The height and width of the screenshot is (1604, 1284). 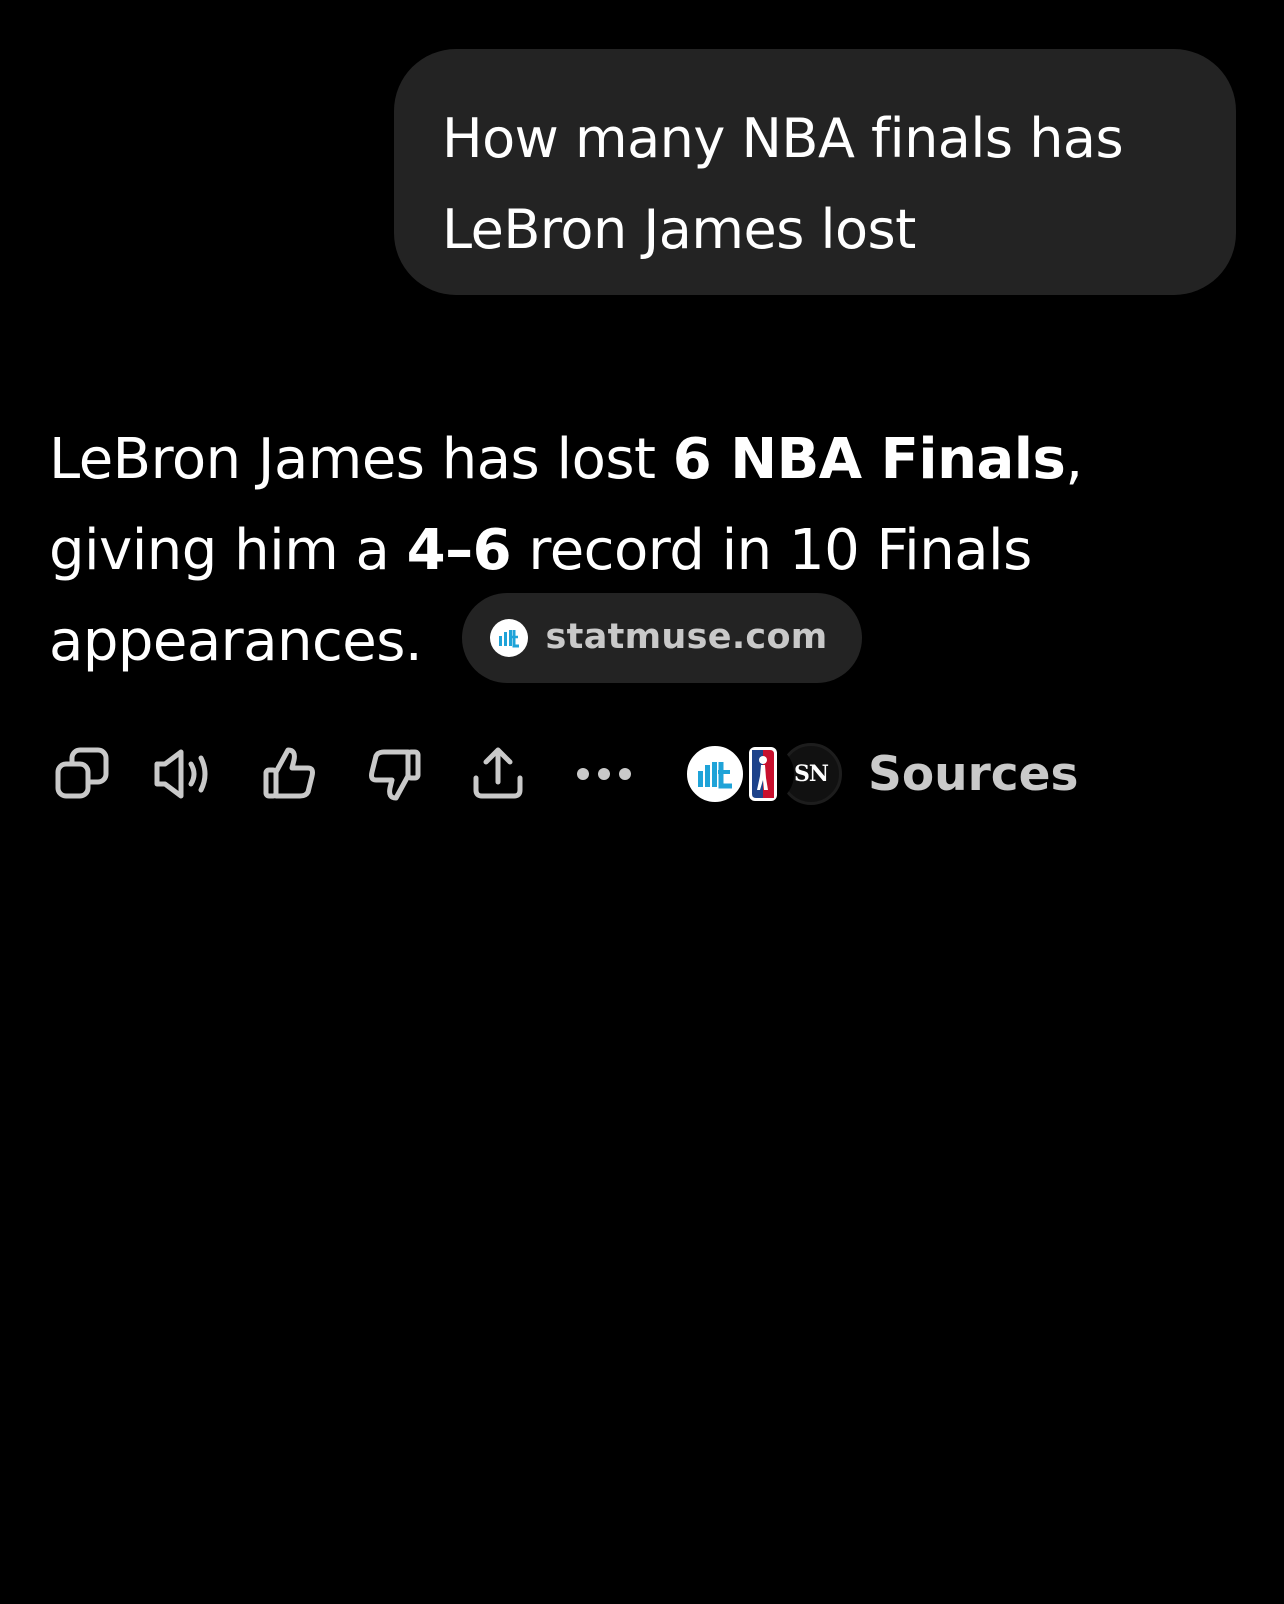 I want to click on share-button, so click(x=498, y=774).